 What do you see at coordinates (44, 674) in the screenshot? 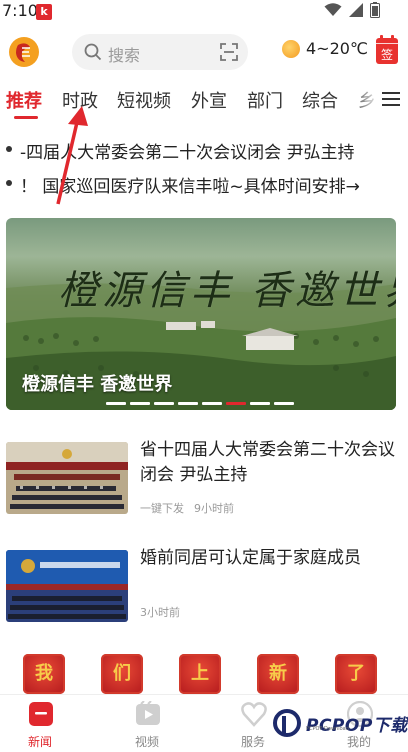
I see `seal-tile: 我` at bounding box center [44, 674].